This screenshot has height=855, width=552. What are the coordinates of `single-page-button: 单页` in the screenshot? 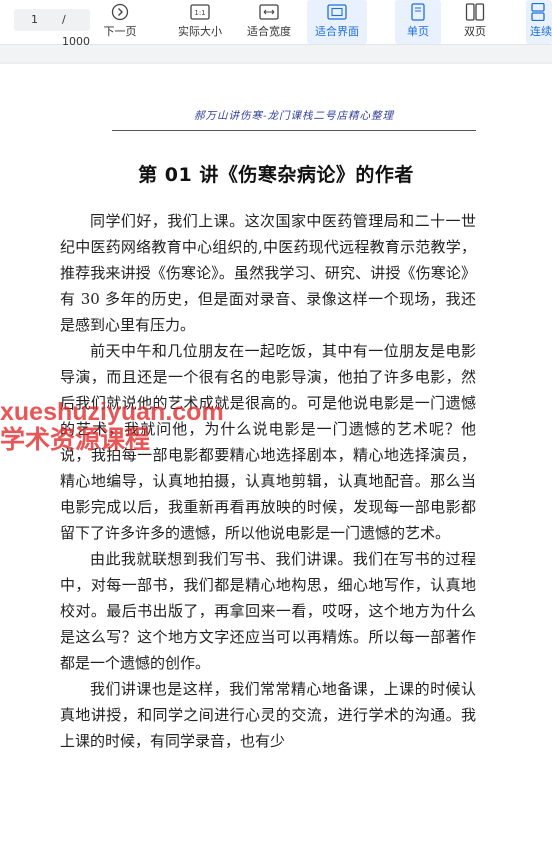 It's located at (418, 22).